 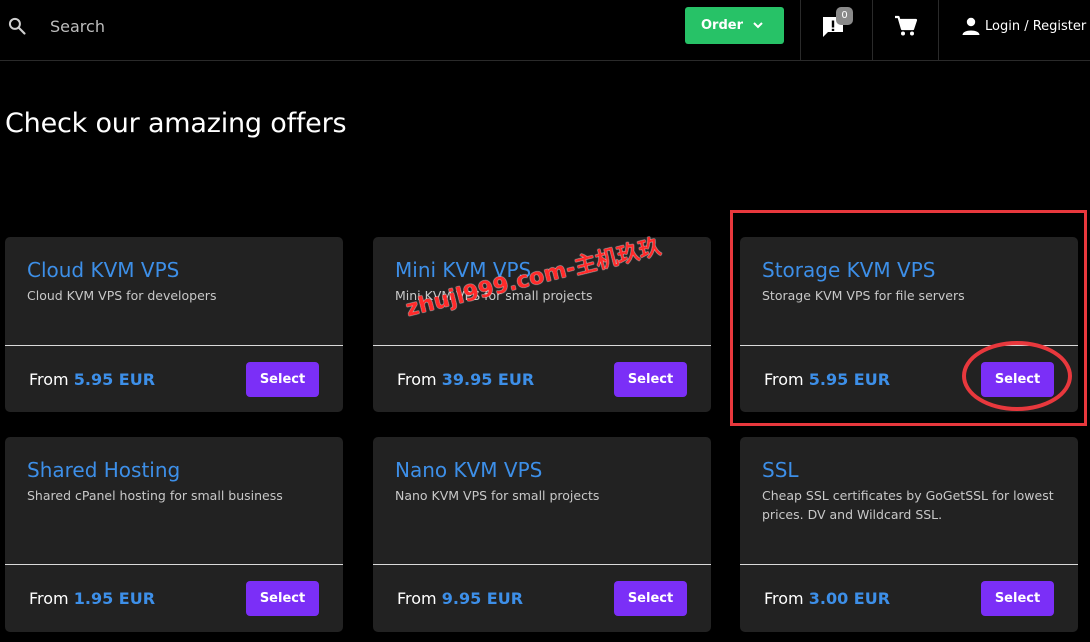 What do you see at coordinates (494, 295) in the screenshot?
I see `product-description: Mini KVM VPS for small projects` at bounding box center [494, 295].